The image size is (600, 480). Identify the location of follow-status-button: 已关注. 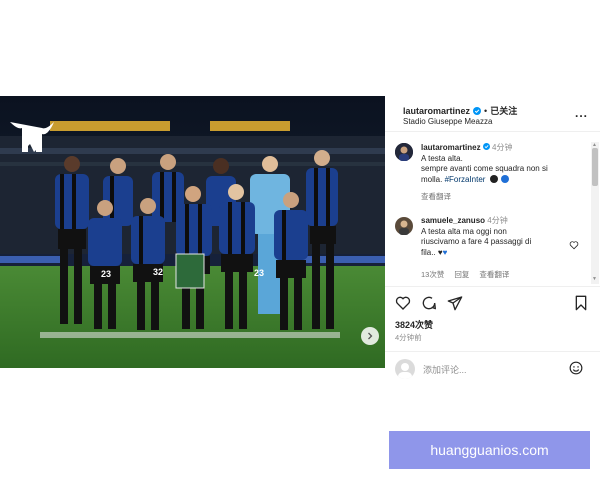
(503, 110).